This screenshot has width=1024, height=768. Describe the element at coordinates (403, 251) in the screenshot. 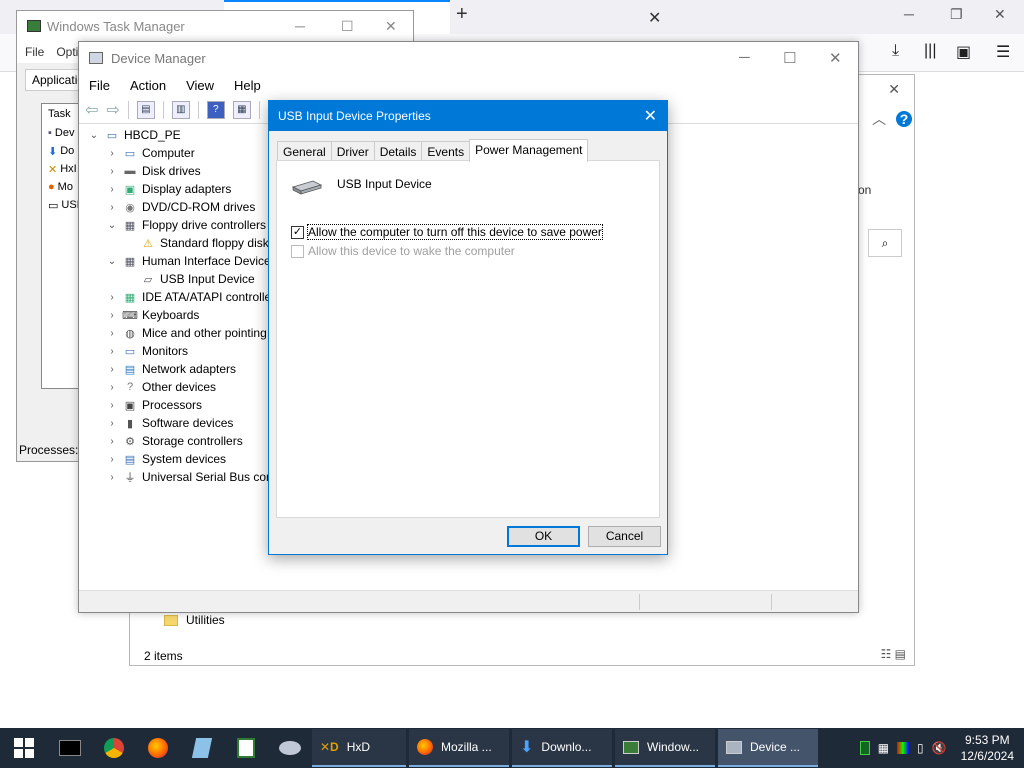

I see `wake-option: Allow this device to wake the computer` at that location.